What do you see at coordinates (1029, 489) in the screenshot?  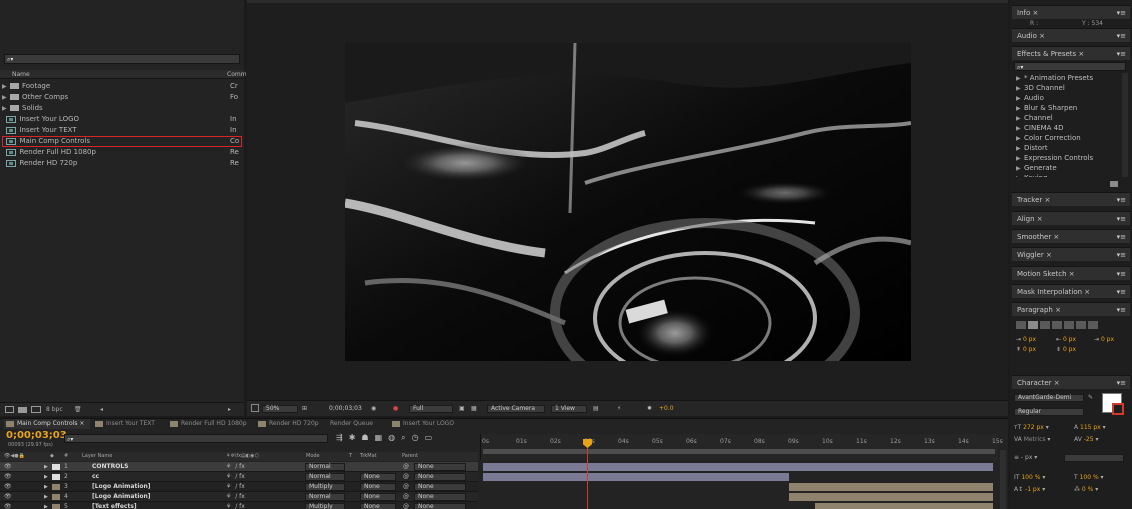 I see `baseline-shift-field: A↕ -1 px ▾` at bounding box center [1029, 489].